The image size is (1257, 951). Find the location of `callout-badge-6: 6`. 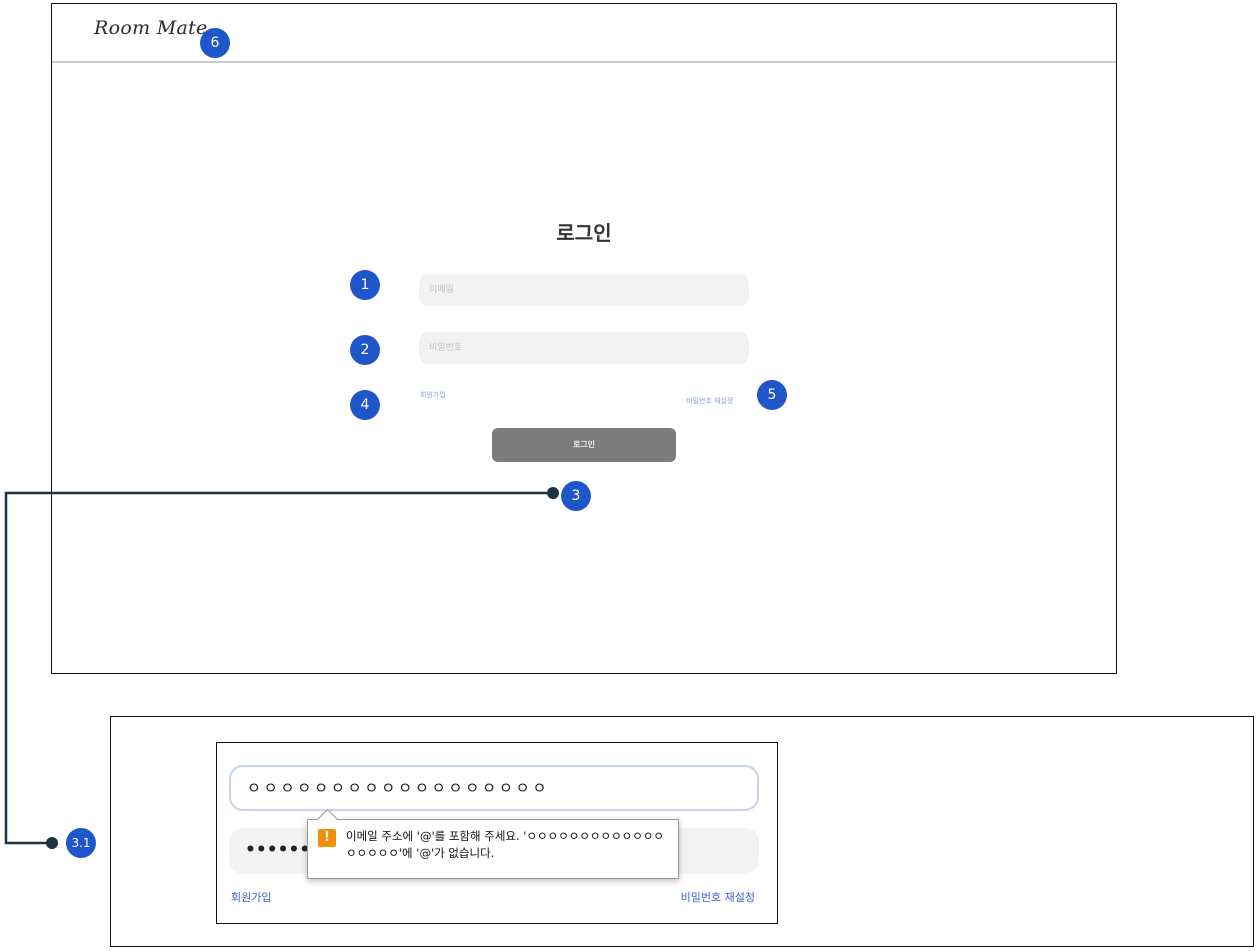

callout-badge-6: 6 is located at coordinates (215, 43).